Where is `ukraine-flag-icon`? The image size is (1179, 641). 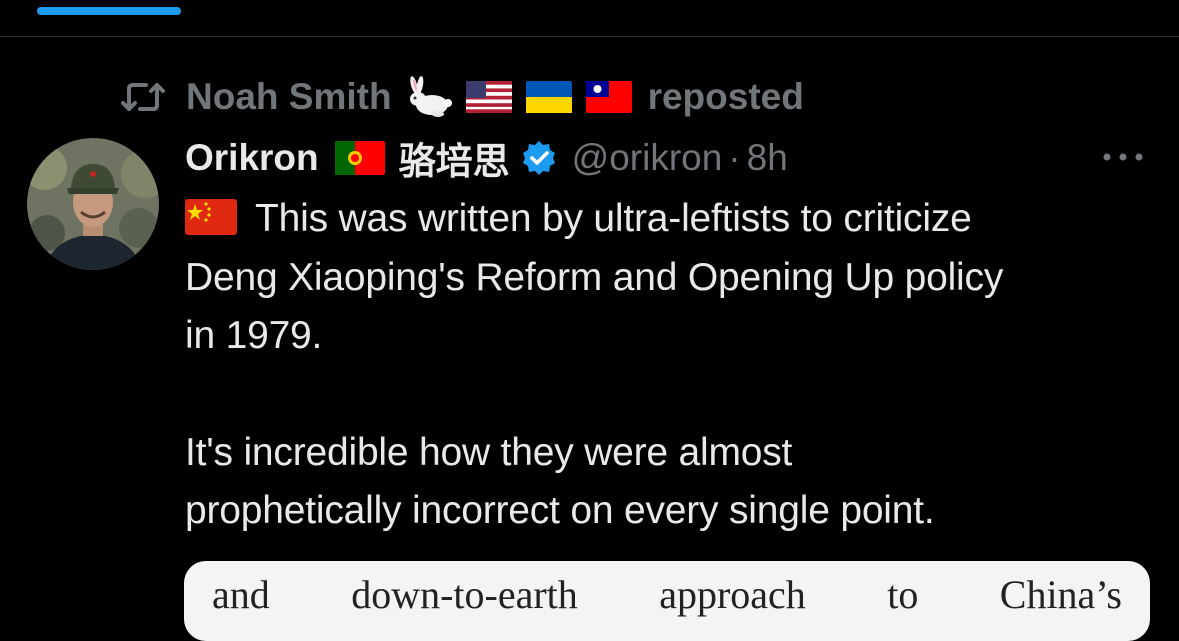
ukraine-flag-icon is located at coordinates (548, 97).